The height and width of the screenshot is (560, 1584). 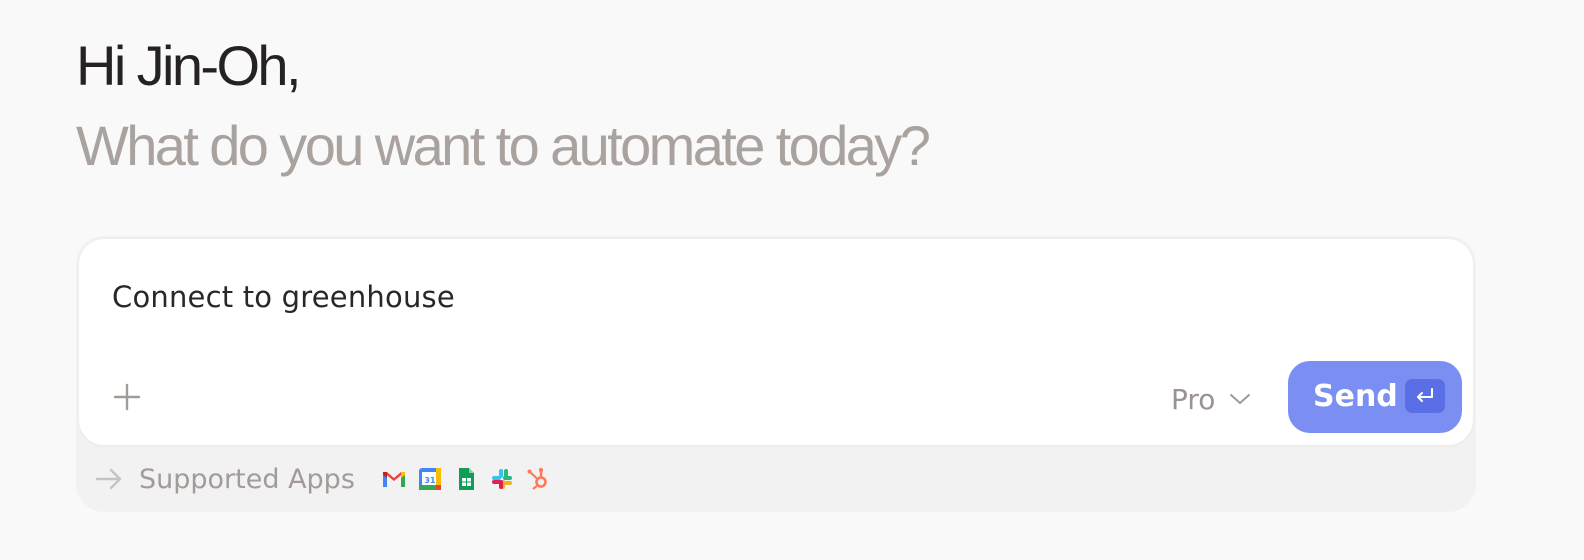 I want to click on arrow-right-icon, so click(x=108, y=479).